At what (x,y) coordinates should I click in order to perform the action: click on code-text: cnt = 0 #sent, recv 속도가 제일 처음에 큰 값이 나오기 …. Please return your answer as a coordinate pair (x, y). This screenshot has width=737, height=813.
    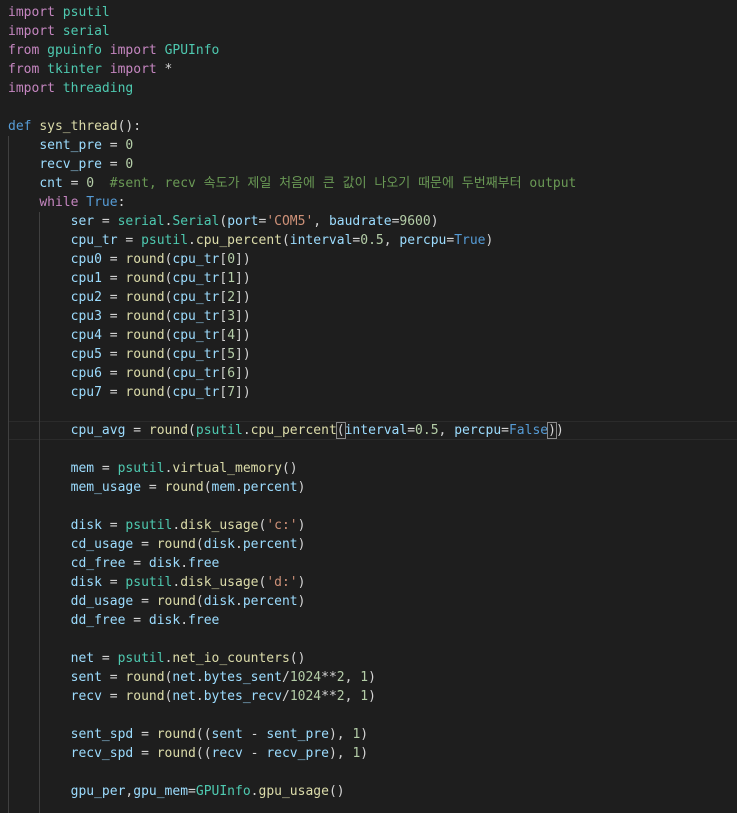
    Looking at the image, I should click on (307, 183).